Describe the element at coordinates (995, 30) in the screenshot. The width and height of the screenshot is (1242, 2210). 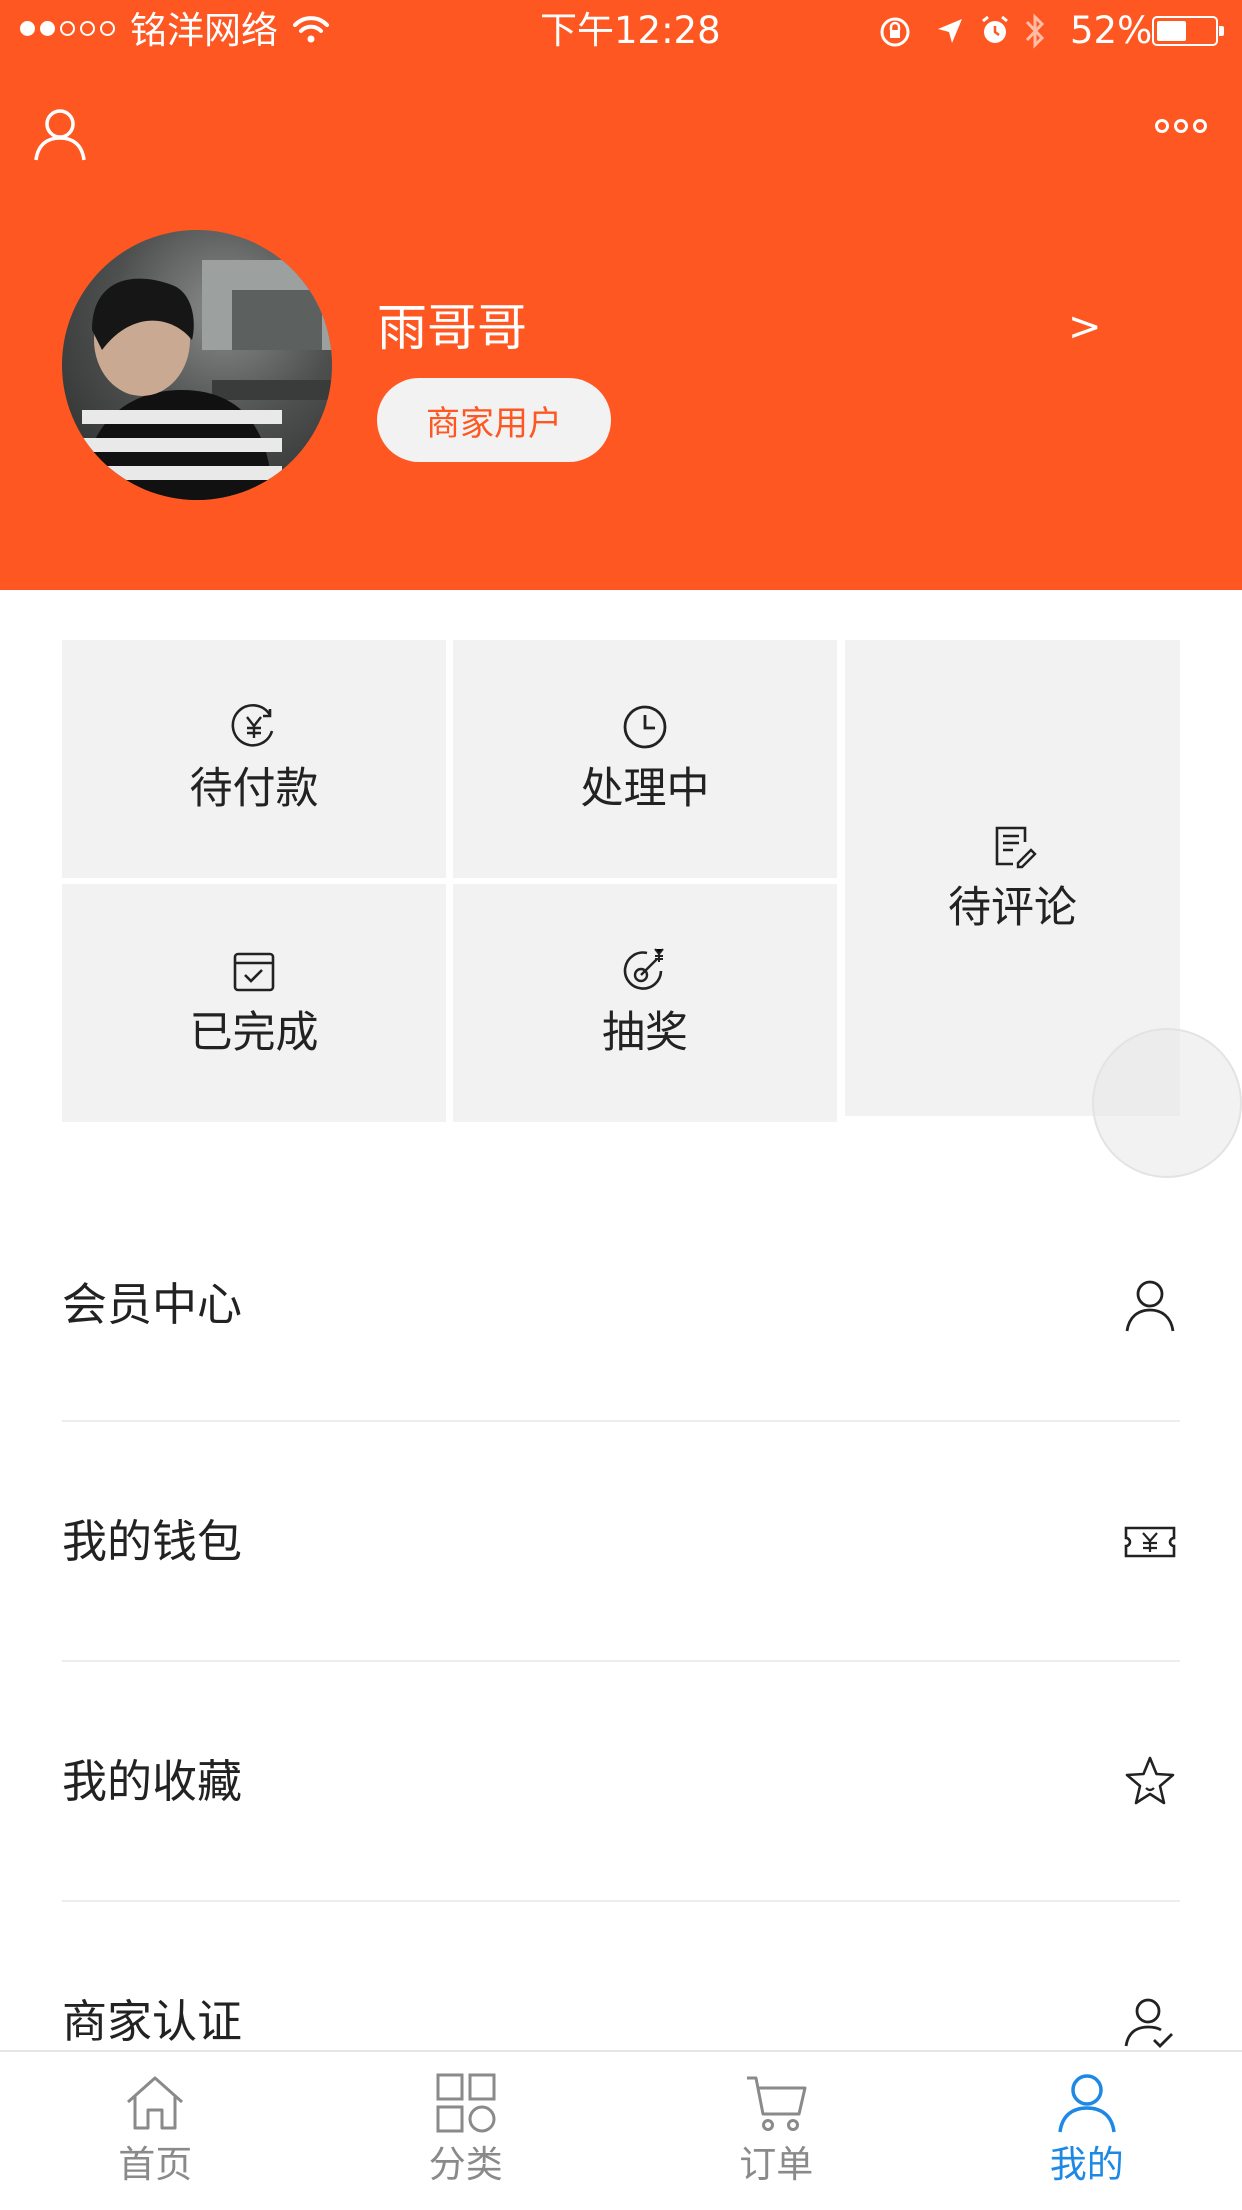
I see `alarm-icon` at that location.